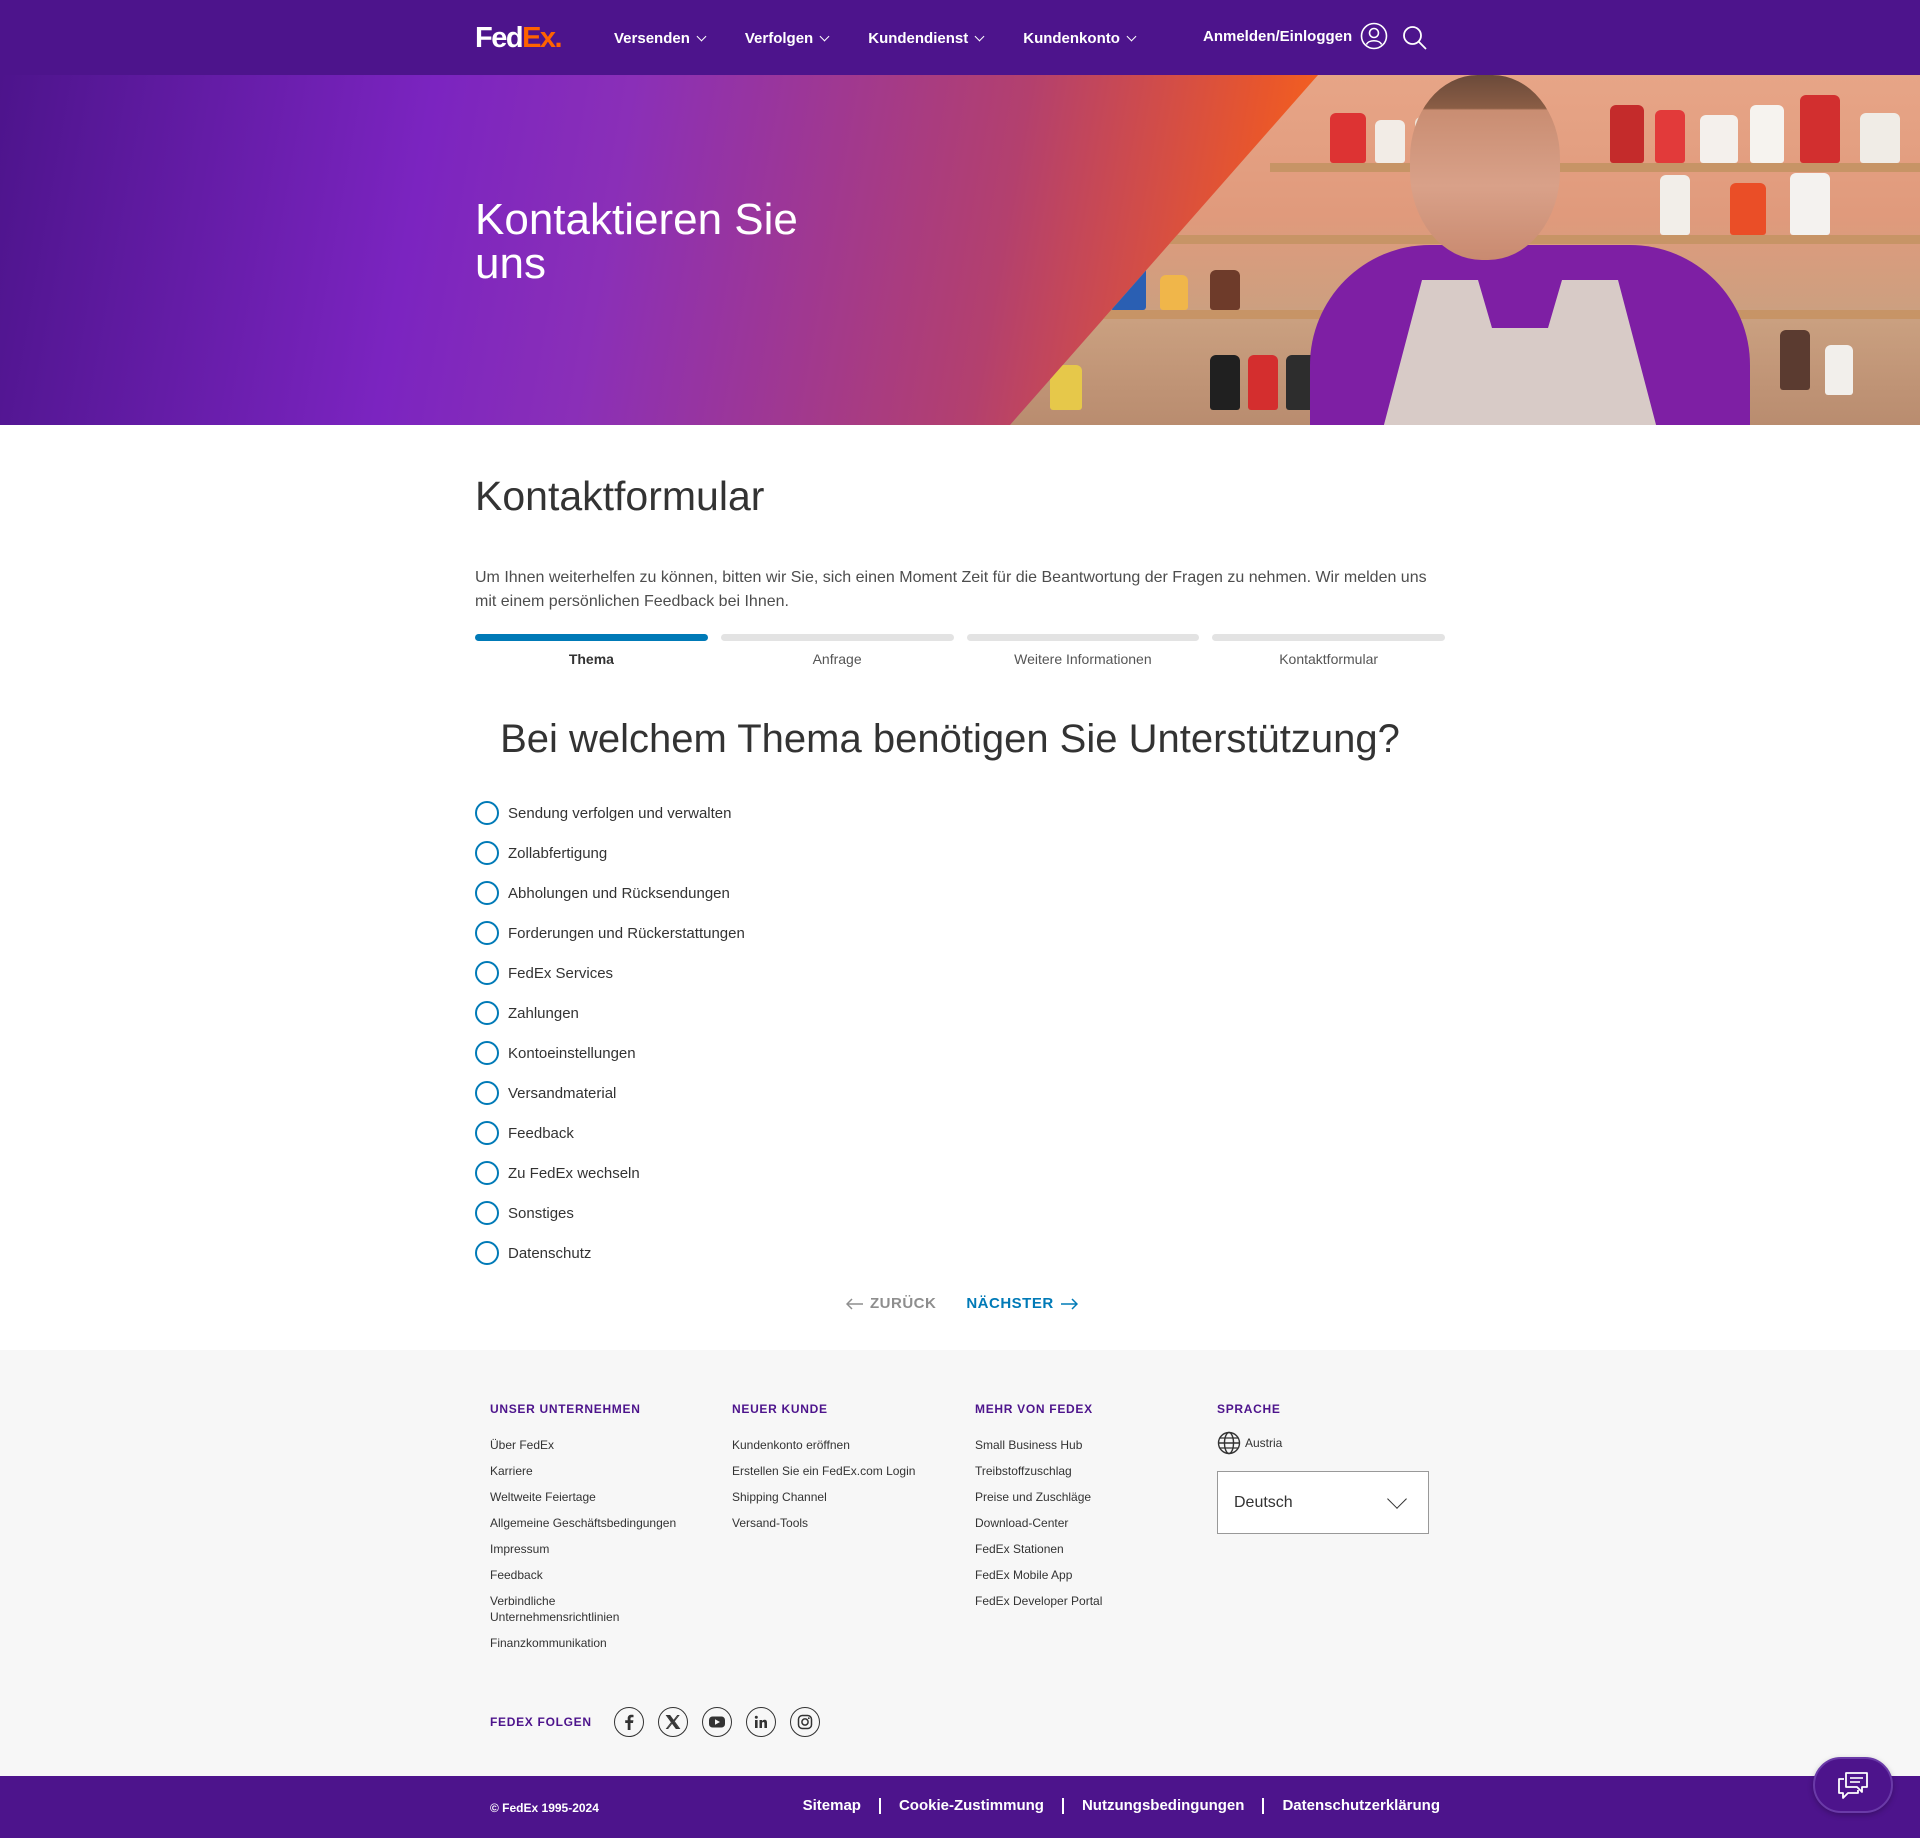 The image size is (1920, 1838). What do you see at coordinates (600, 1471) in the screenshot?
I see `footer-link: Karriere` at bounding box center [600, 1471].